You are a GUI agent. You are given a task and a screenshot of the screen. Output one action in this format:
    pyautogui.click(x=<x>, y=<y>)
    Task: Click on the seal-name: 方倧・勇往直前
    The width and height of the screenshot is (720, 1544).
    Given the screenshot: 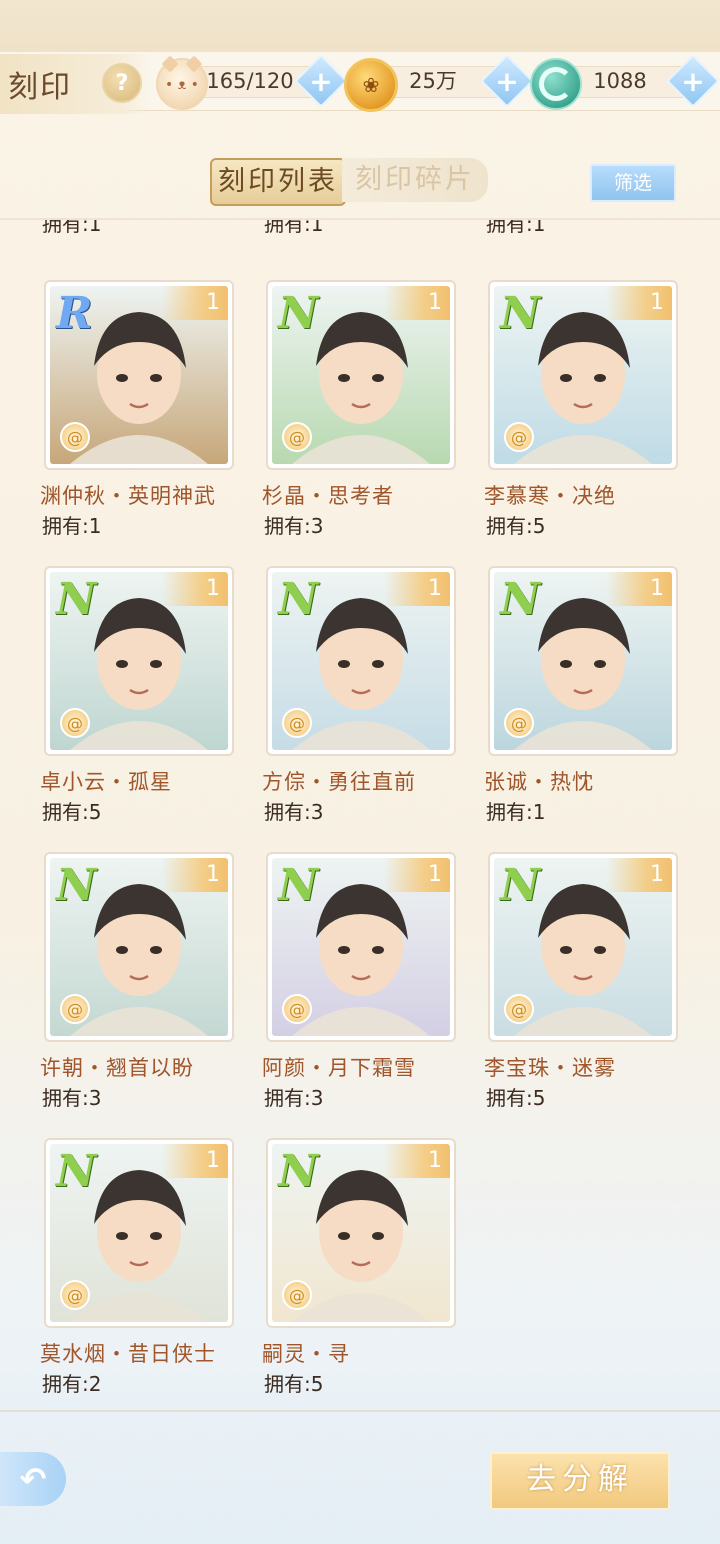 What is the action you would take?
    pyautogui.click(x=339, y=782)
    